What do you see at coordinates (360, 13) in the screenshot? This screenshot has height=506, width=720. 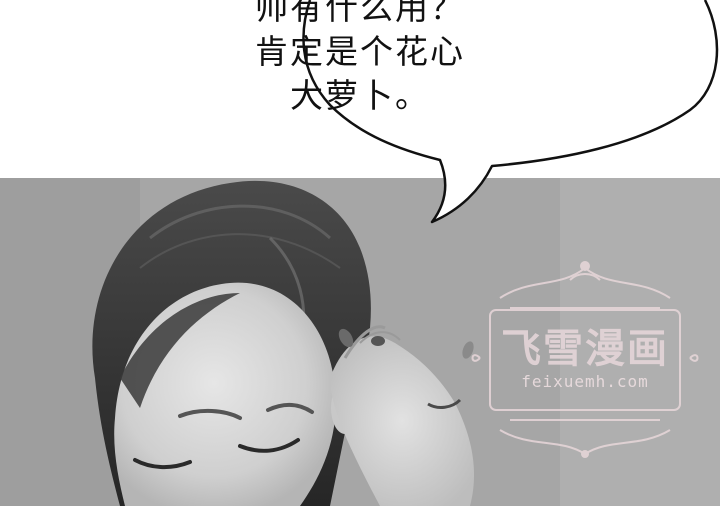 I see `speech-line-1: 帅有什么用？` at bounding box center [360, 13].